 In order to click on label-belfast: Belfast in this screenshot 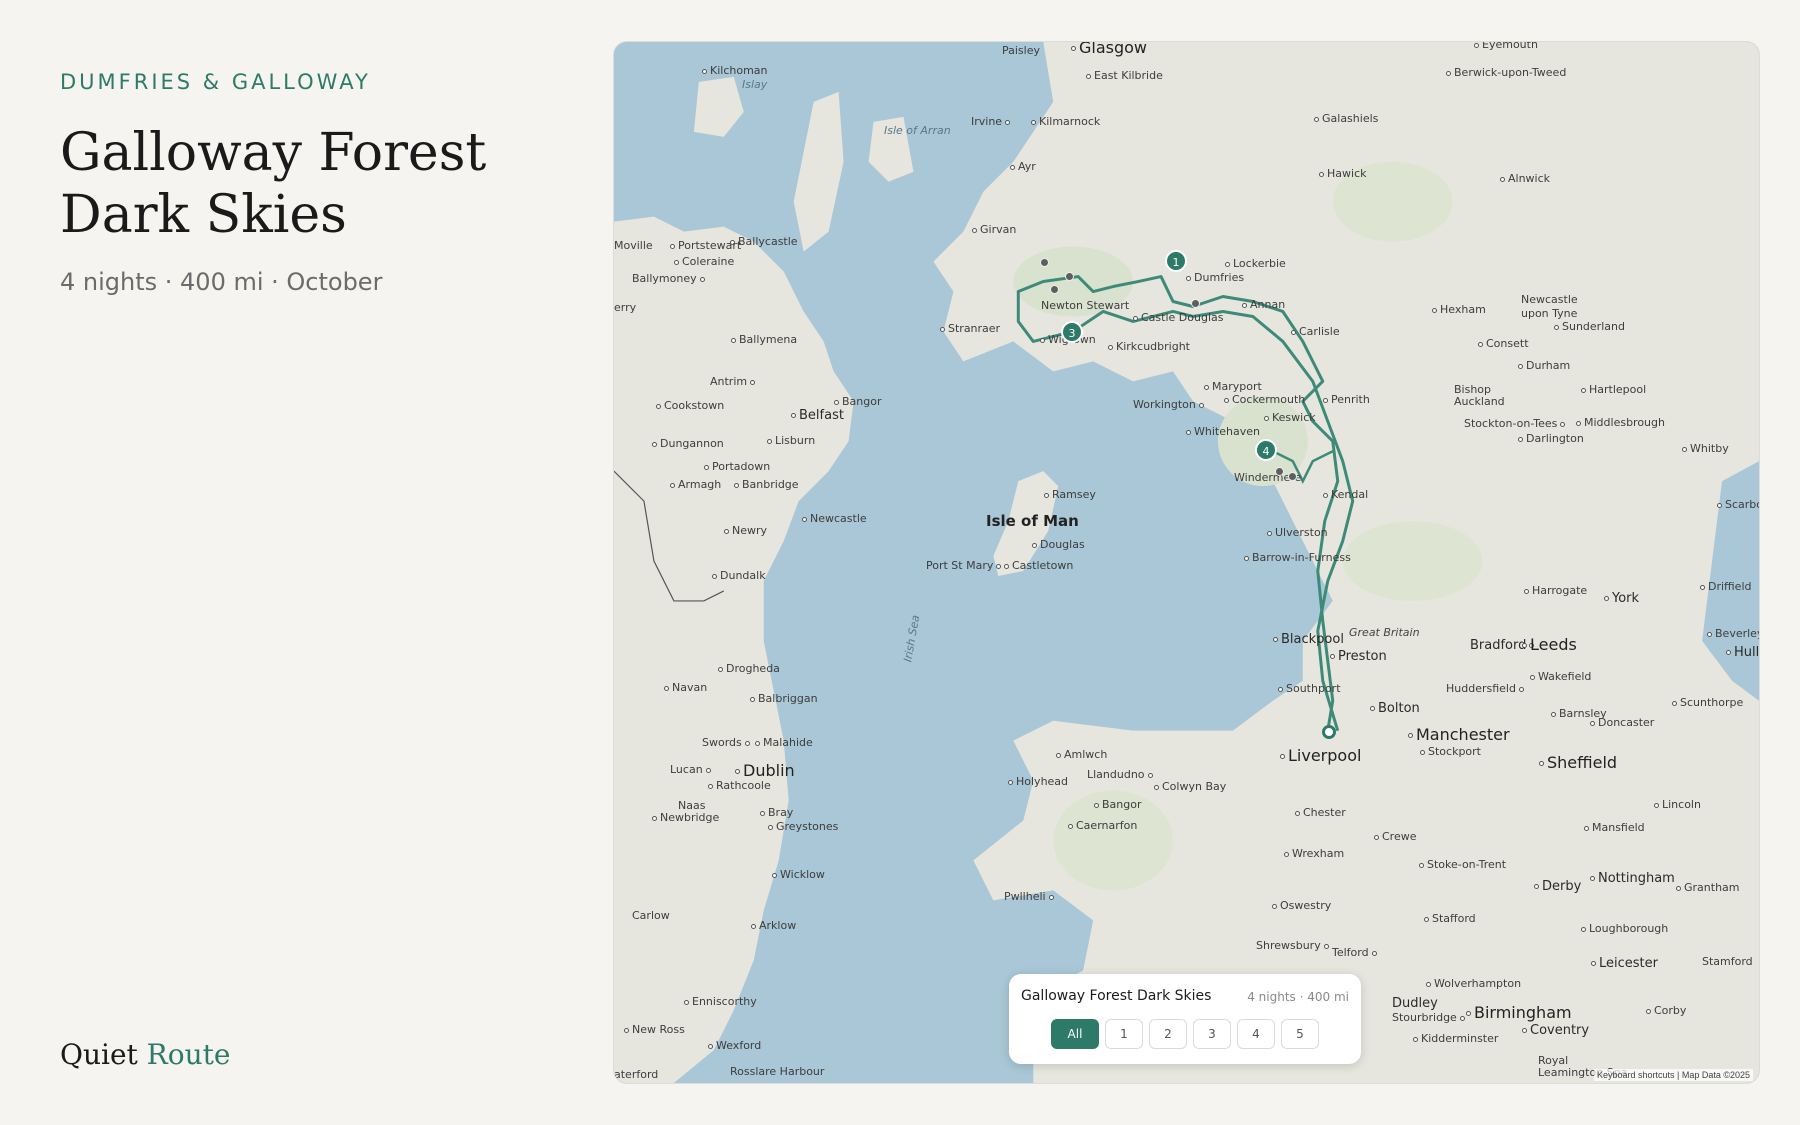, I will do `click(817, 415)`.